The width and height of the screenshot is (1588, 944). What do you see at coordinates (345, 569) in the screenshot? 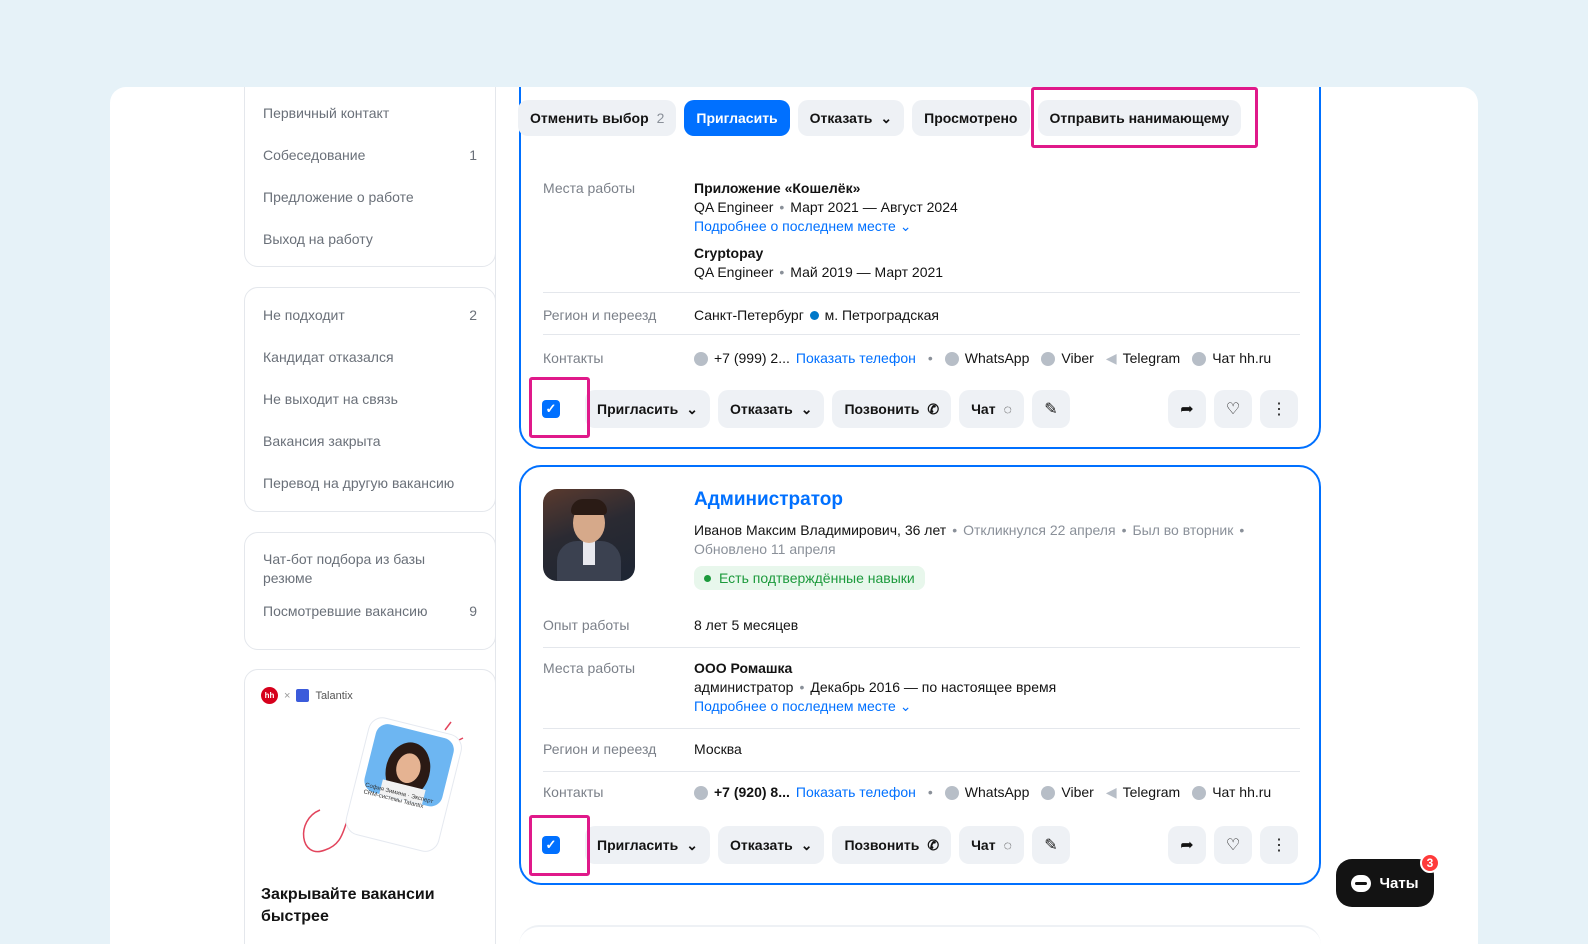
I see `sidebar-item-chatbot: Чат-бот подбора из базы резюме` at bounding box center [345, 569].